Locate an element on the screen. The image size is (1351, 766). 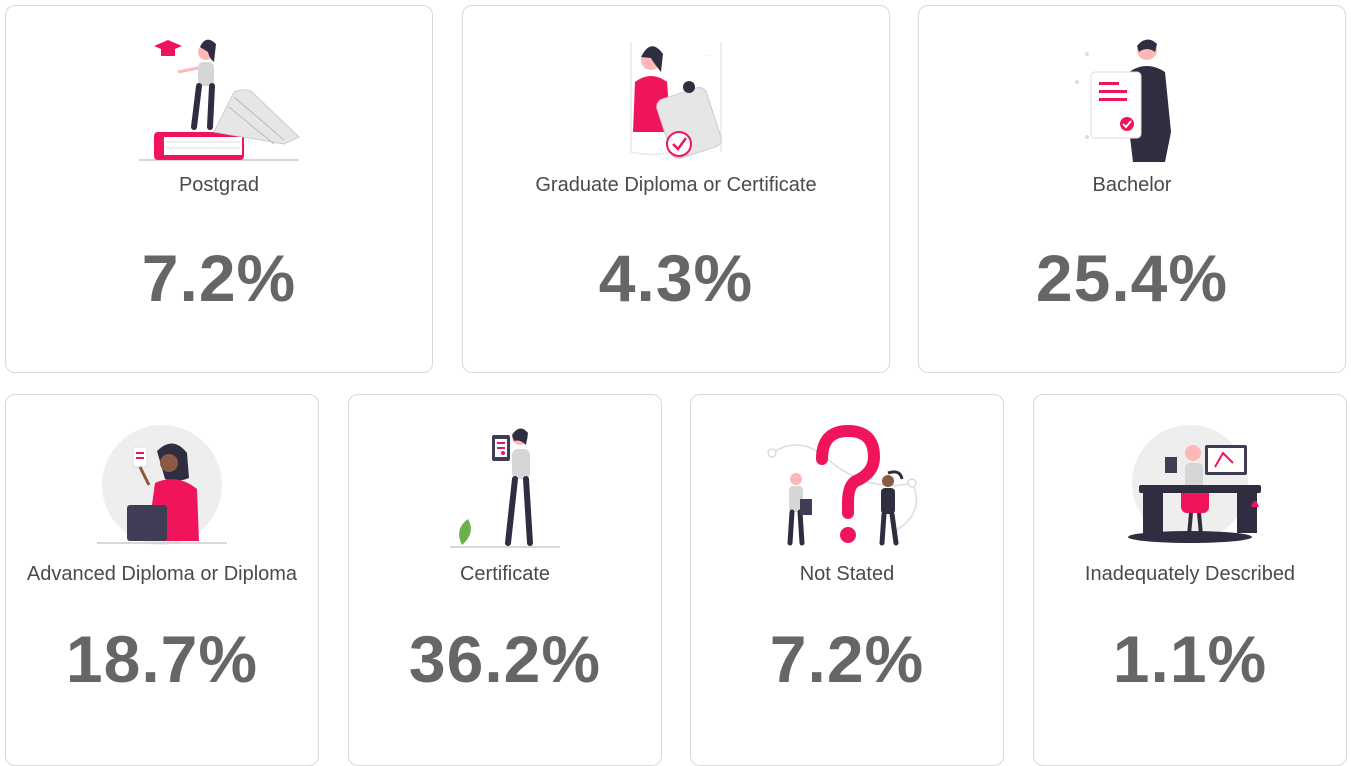
card-label: Graduate Diploma or Certificate is located at coordinates (676, 185).